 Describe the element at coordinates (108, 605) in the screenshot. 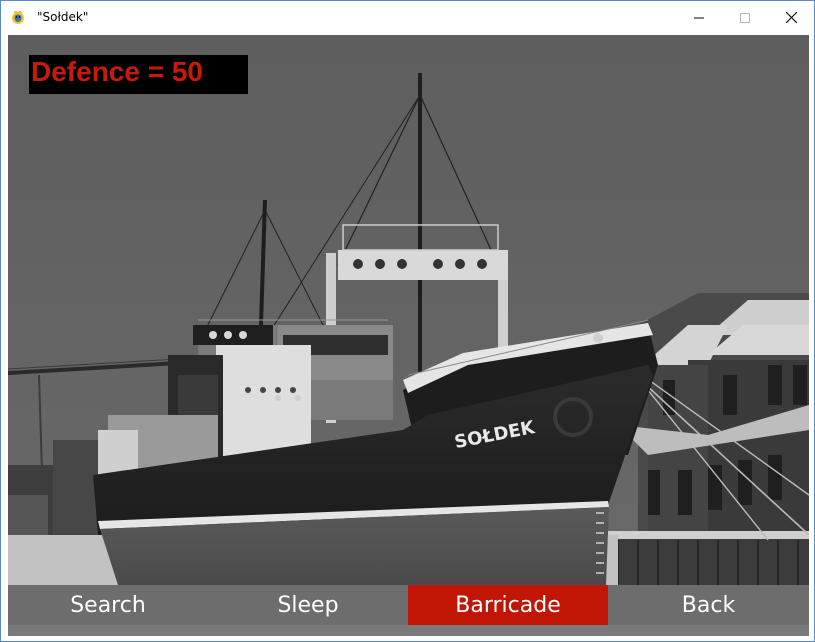

I see `search-button: Search` at that location.